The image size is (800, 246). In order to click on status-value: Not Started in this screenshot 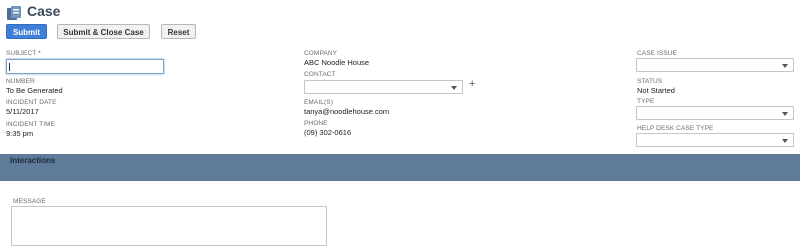, I will do `click(656, 90)`.